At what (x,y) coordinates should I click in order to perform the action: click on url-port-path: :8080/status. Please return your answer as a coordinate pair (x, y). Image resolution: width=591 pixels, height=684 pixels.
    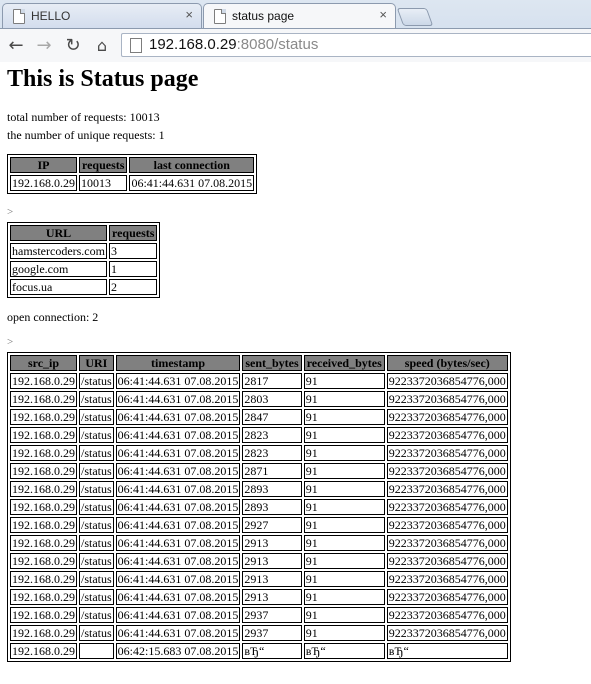
    Looking at the image, I should click on (277, 44).